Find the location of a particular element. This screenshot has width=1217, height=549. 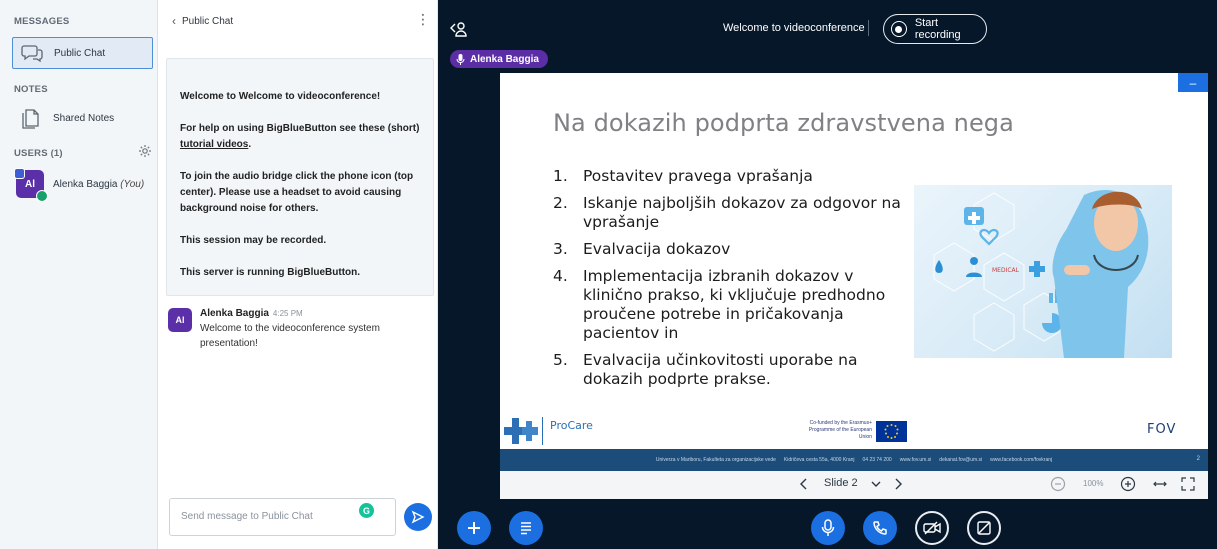

next-slide-icon is located at coordinates (898, 484).